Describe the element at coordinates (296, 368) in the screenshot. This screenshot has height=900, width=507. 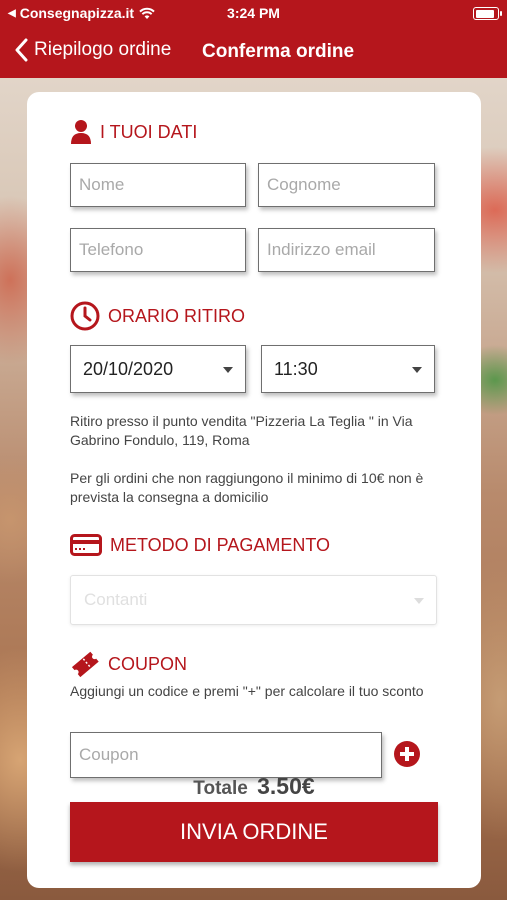
I see `time-value: 11:30` at that location.